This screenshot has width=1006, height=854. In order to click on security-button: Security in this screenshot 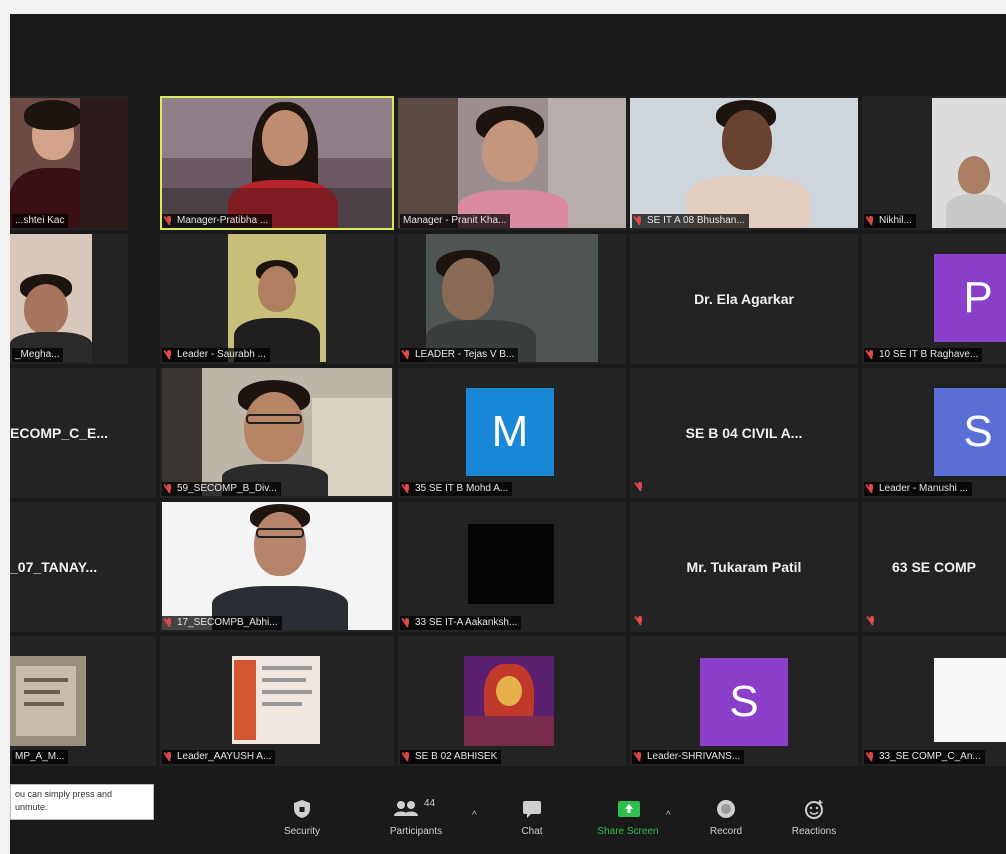, I will do `click(302, 817)`.